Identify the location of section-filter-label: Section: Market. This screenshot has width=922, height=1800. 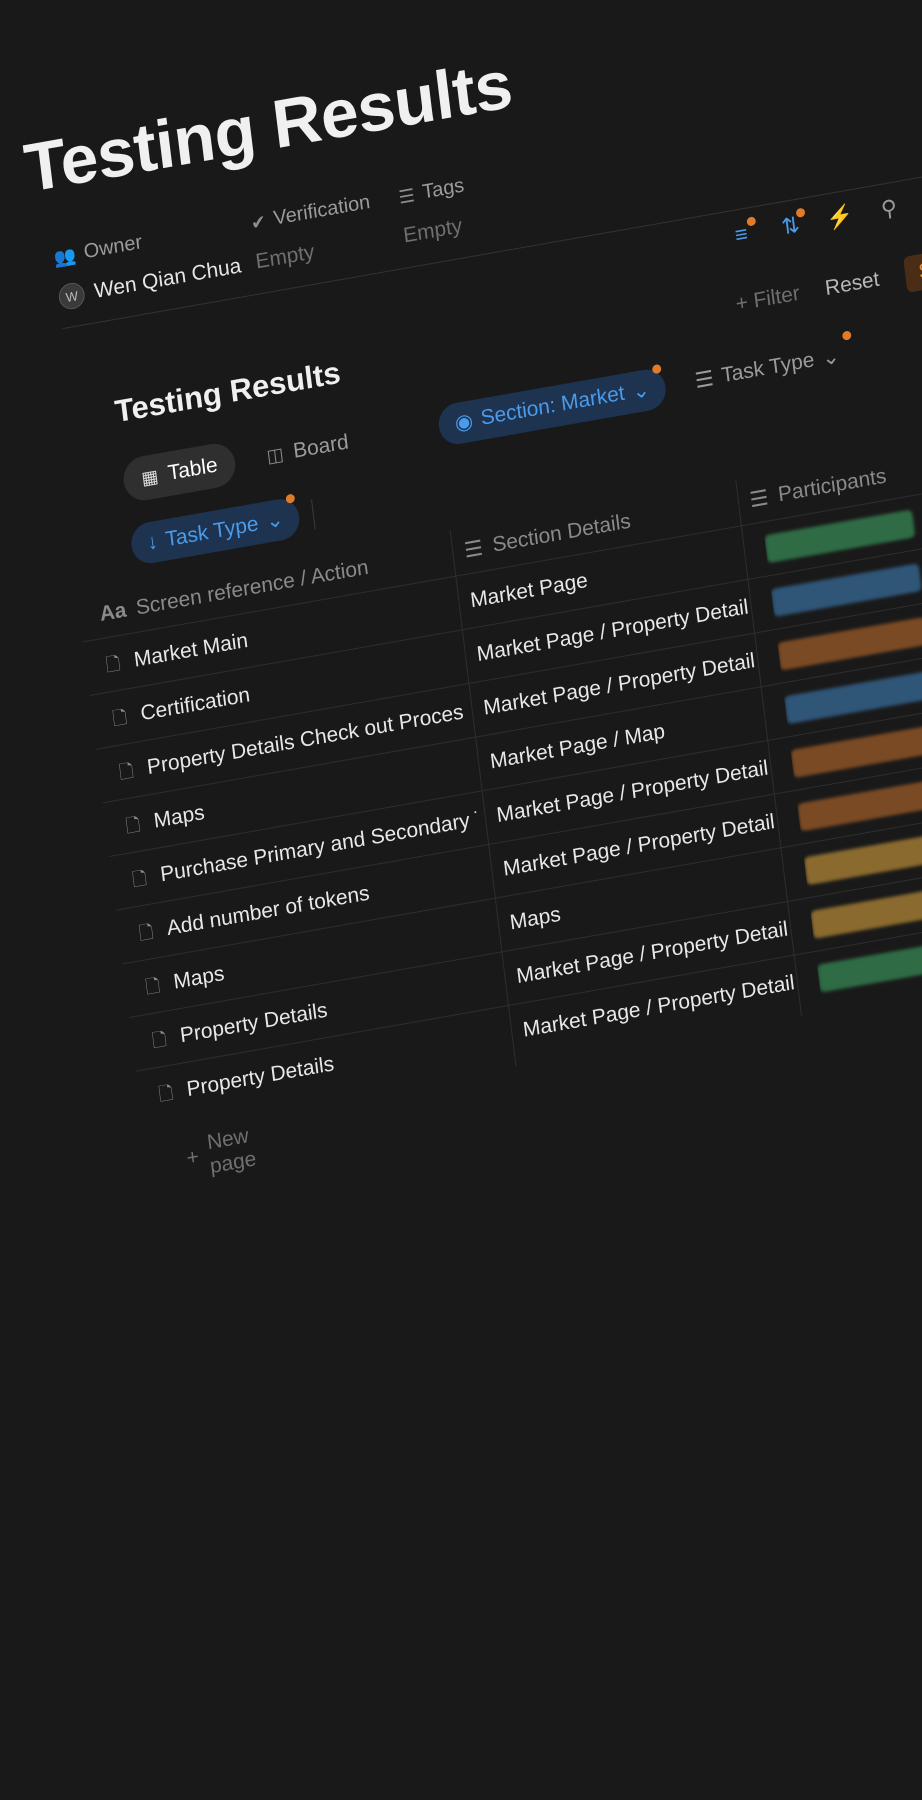
(552, 405).